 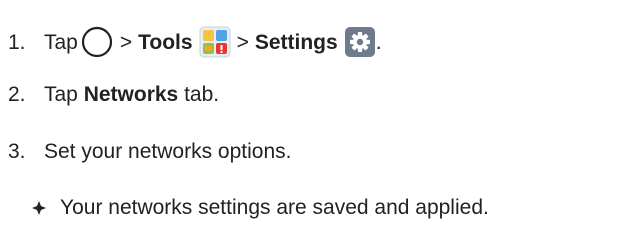 I want to click on home-circle-icon, so click(x=96, y=42).